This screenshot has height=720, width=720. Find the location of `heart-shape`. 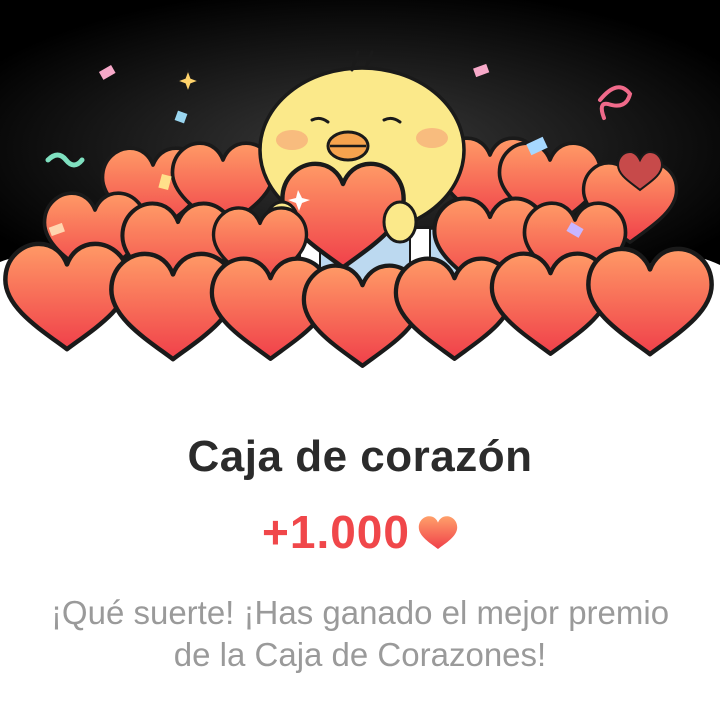

heart-shape is located at coordinates (649, 301).